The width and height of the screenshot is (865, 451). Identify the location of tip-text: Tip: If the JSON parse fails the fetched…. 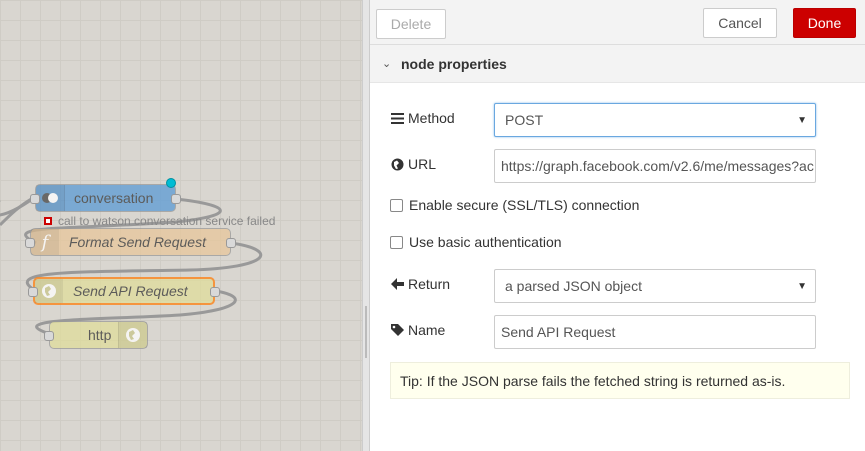
(593, 380).